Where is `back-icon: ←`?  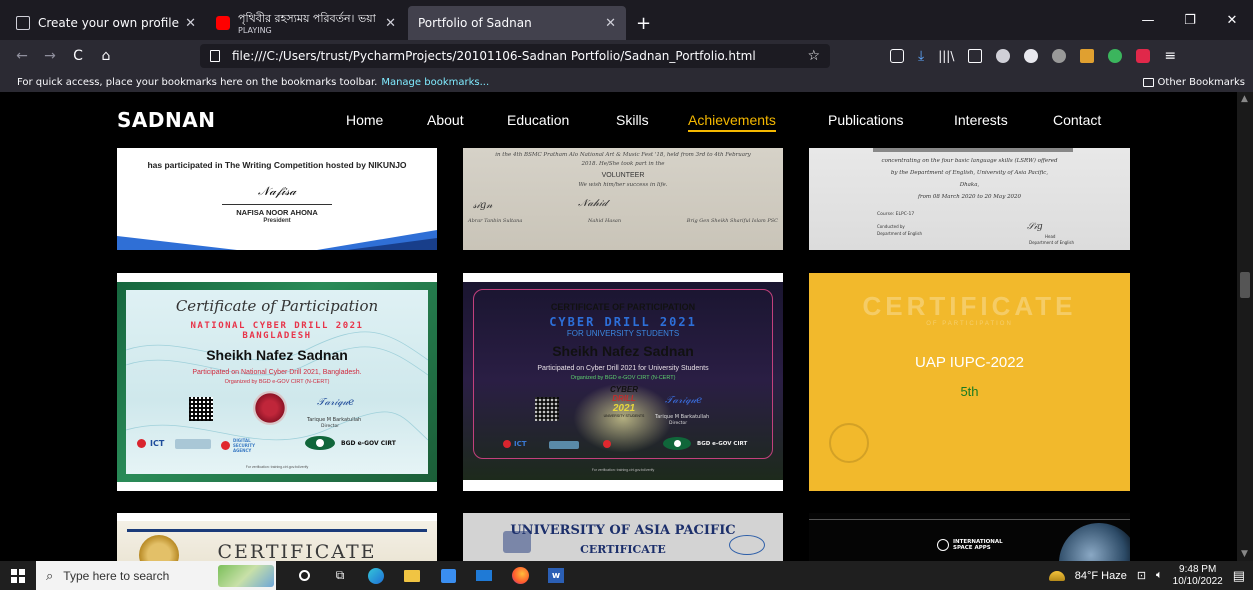
back-icon: ← is located at coordinates (22, 56).